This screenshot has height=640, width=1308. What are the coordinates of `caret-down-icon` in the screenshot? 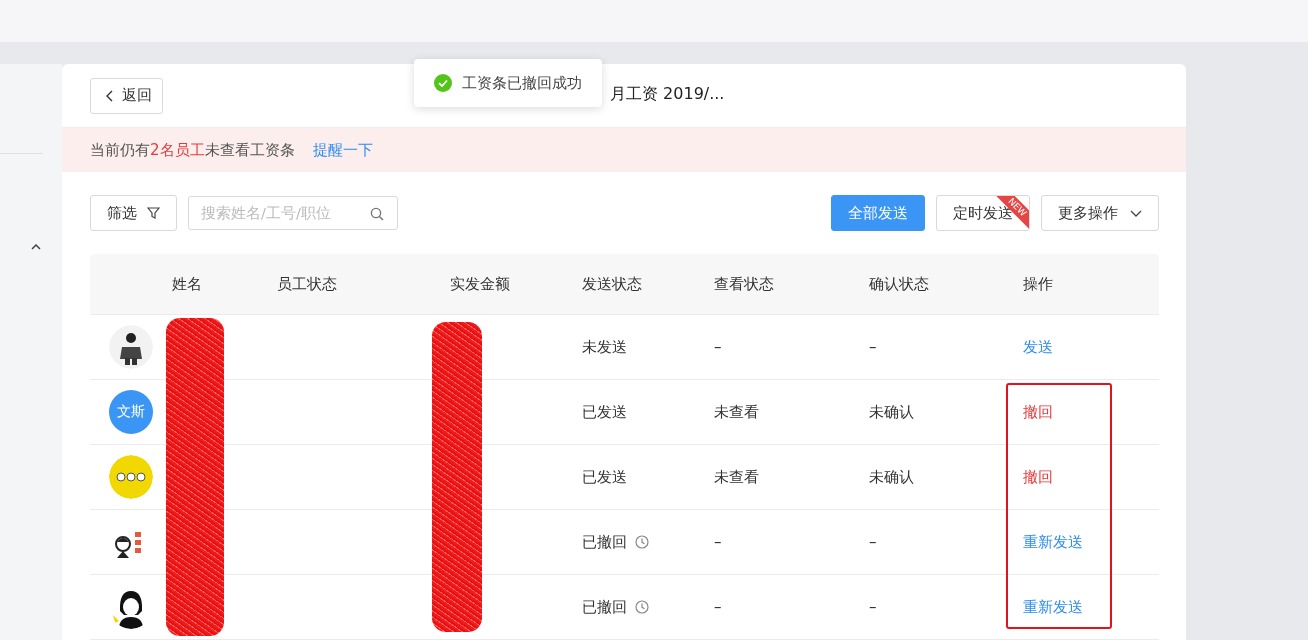 It's located at (1136, 213).